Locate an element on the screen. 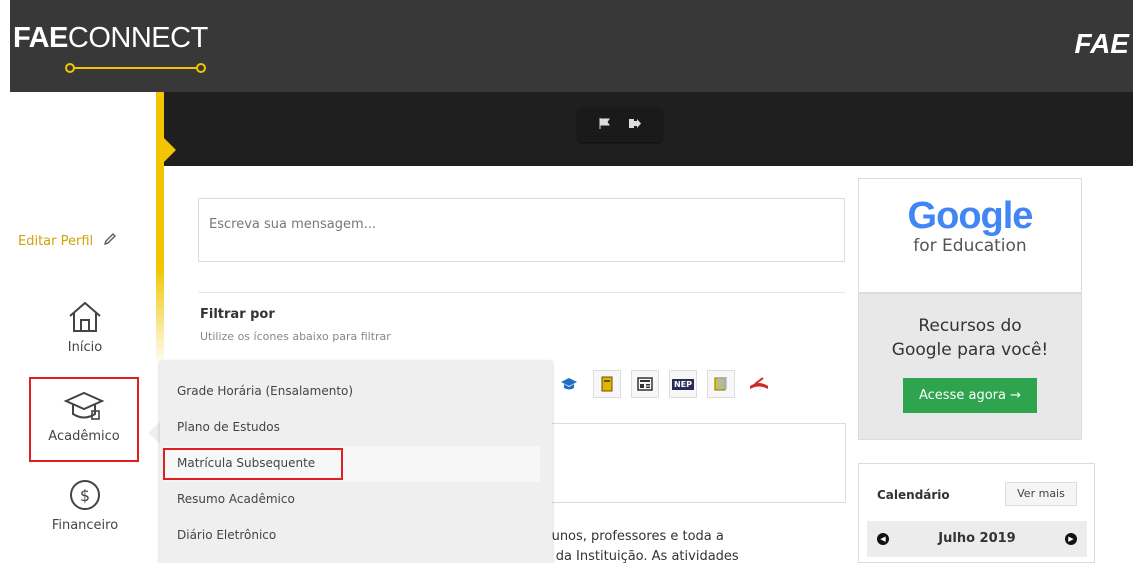  faeconnect-logo: FAECONNECT is located at coordinates (110, 38).